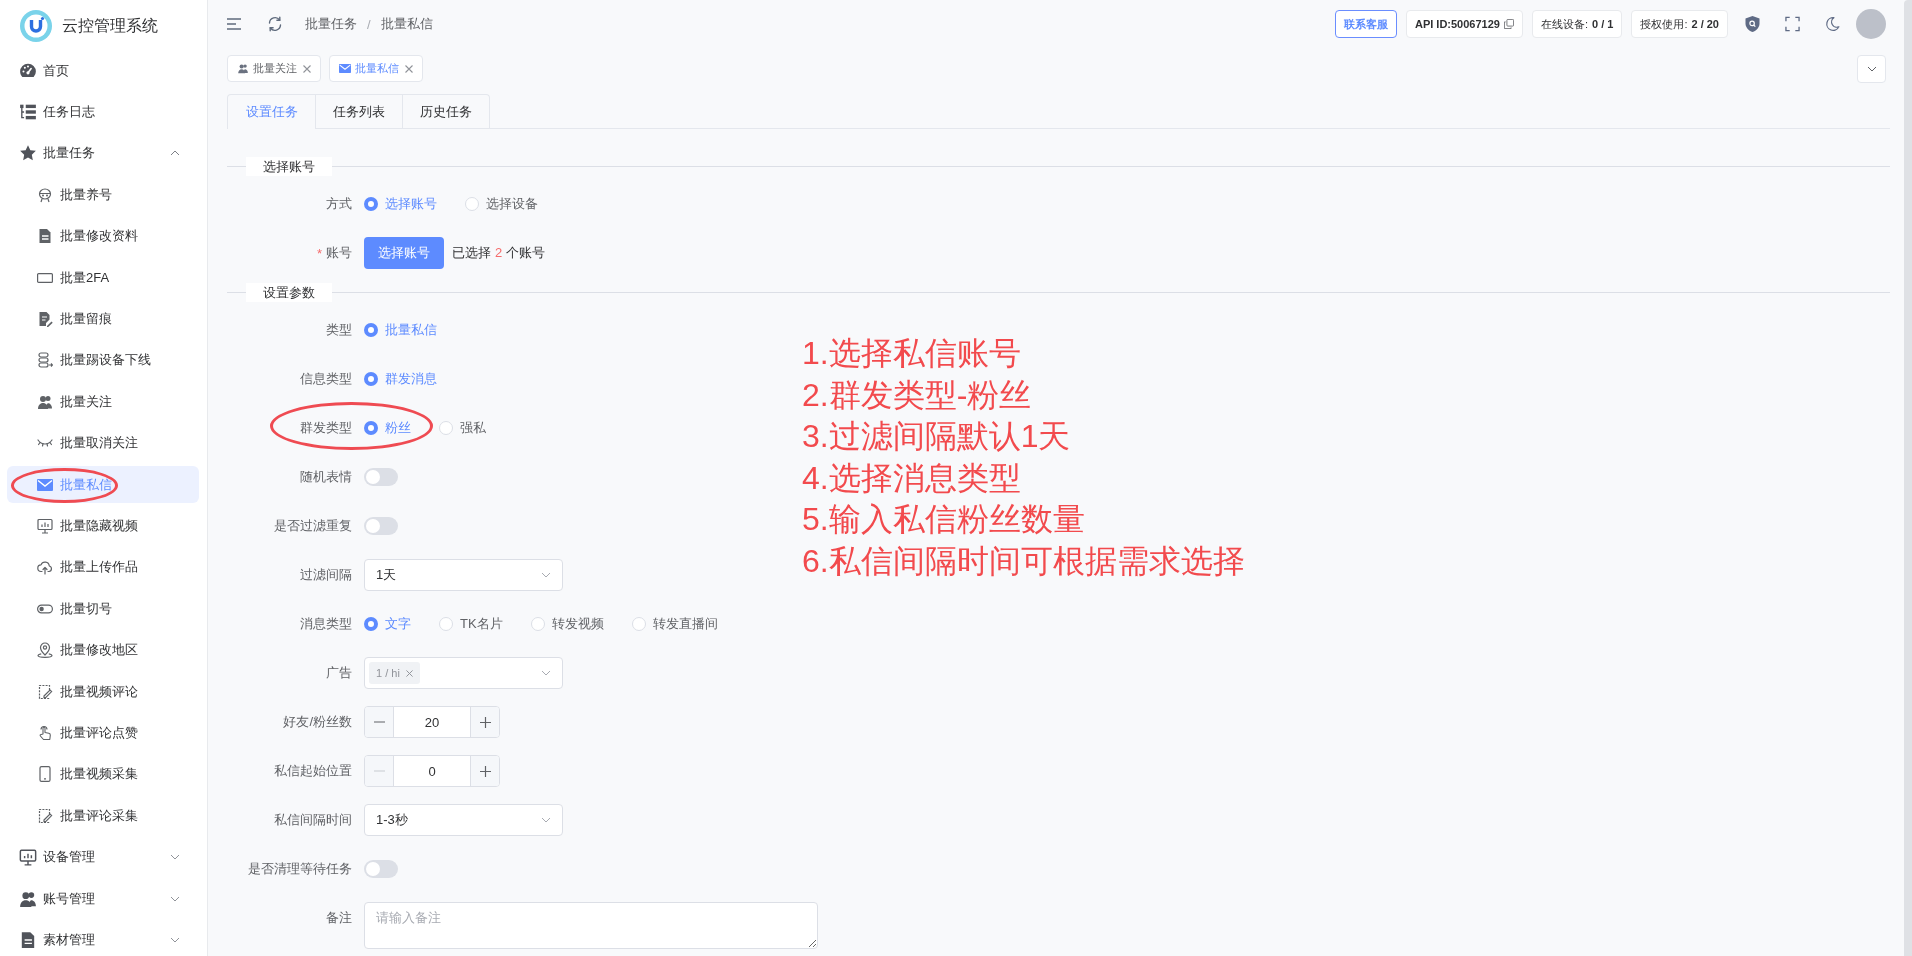  Describe the element at coordinates (911, 353) in the screenshot. I see `annotation-note: 1.选择私信账号` at that location.